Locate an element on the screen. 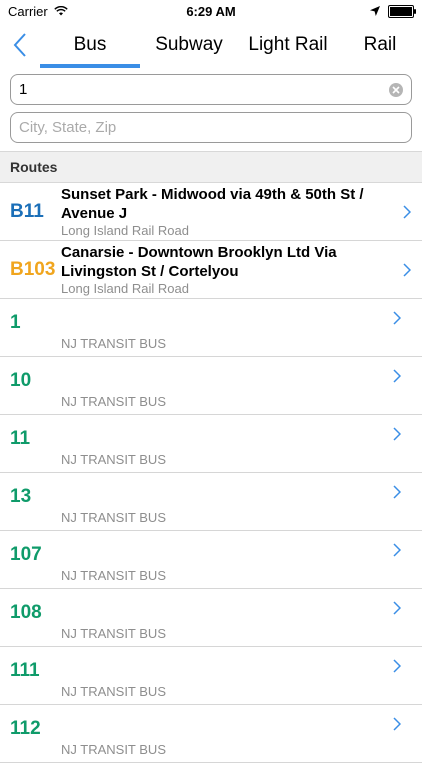  route-code: 107 is located at coordinates (26, 554).